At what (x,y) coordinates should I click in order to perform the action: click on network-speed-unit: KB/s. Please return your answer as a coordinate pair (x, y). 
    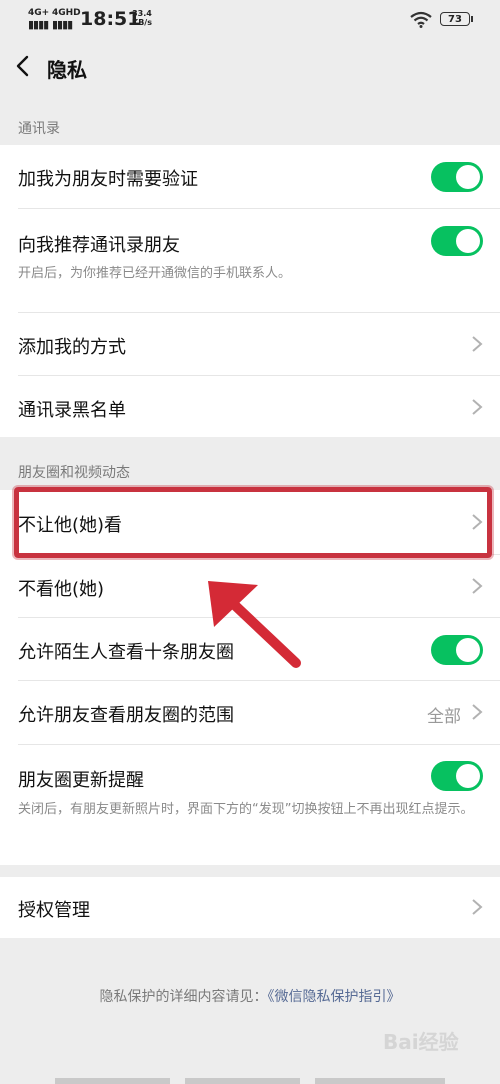
    Looking at the image, I should click on (142, 22).